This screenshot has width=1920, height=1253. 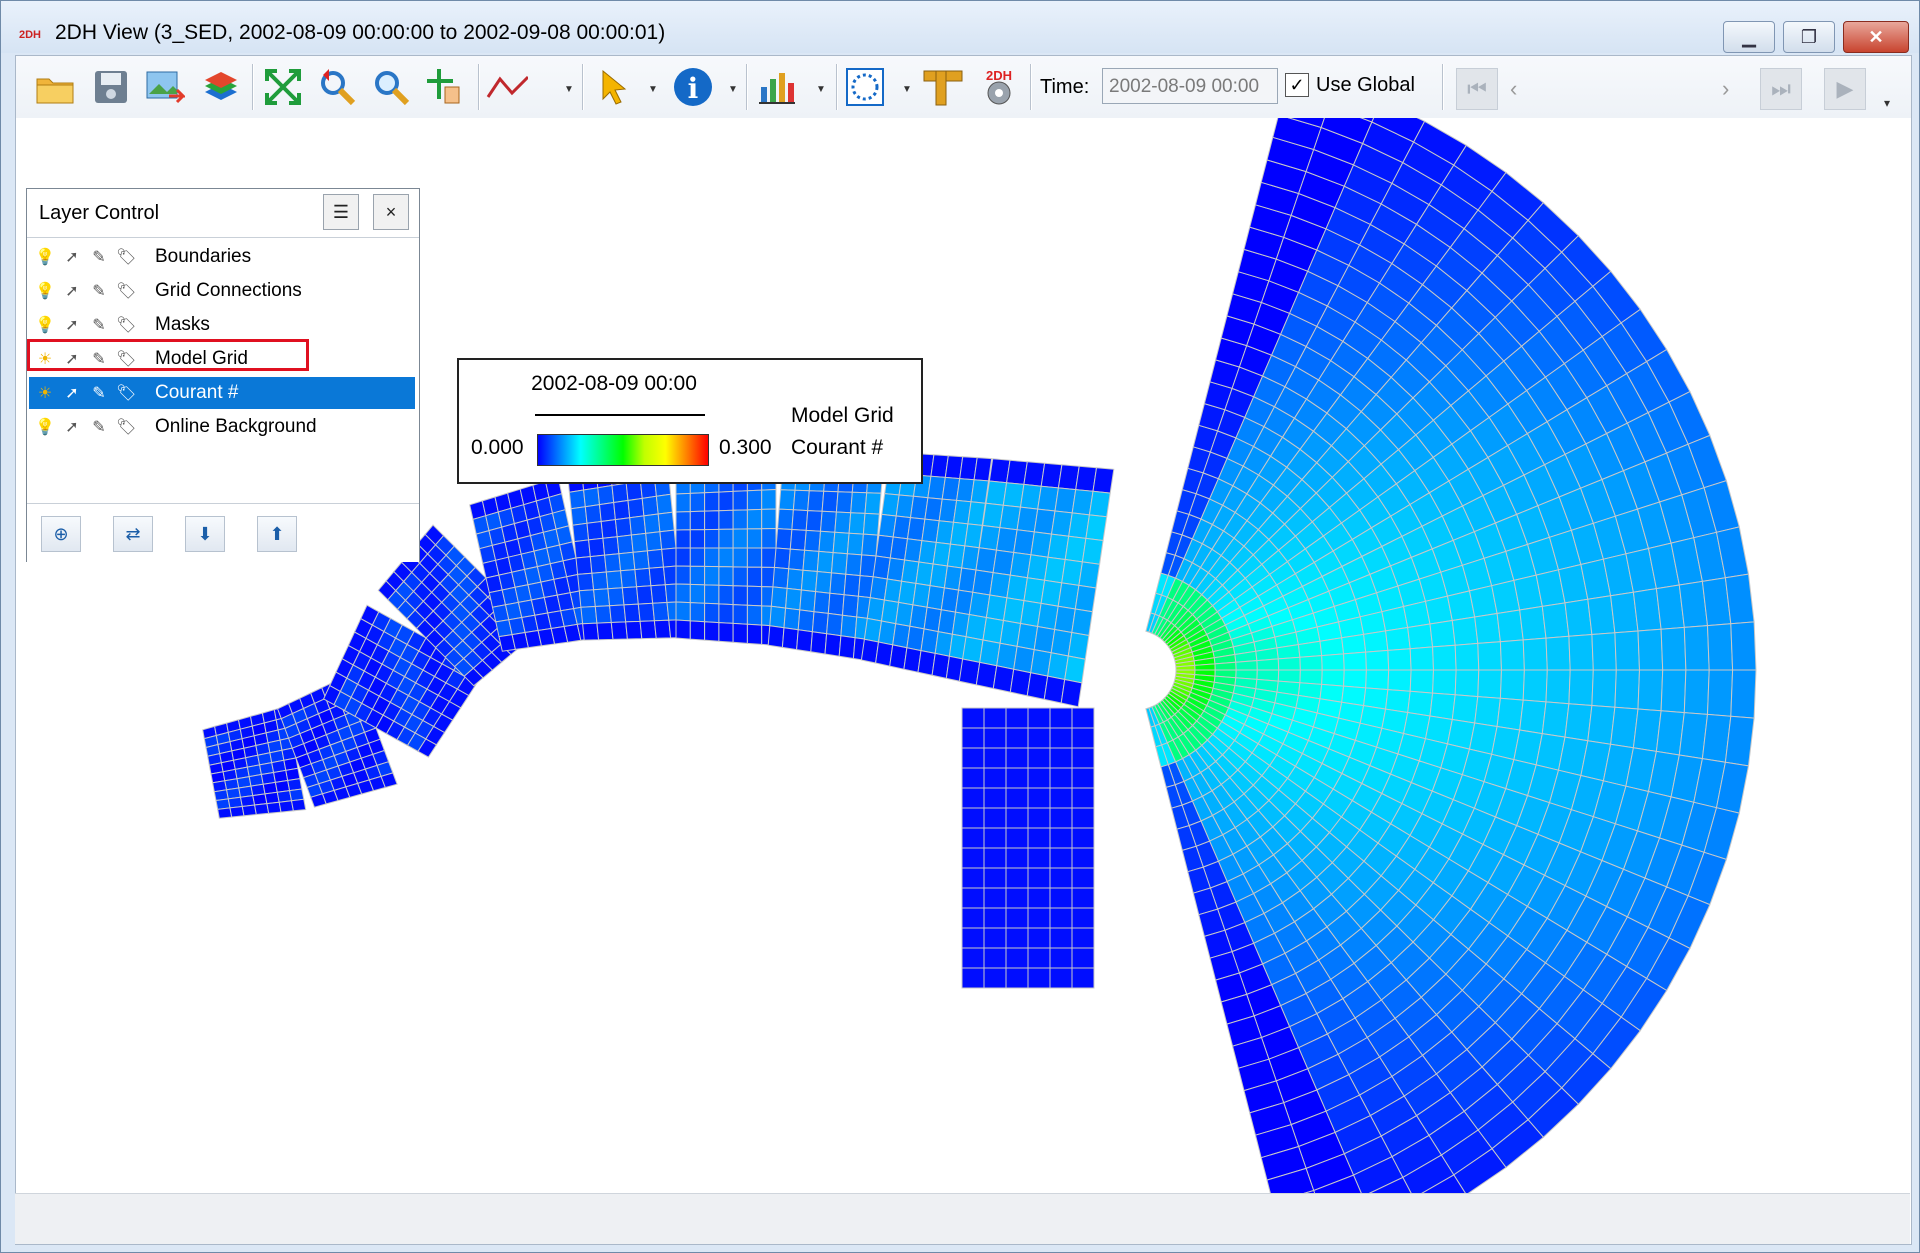 What do you see at coordinates (943, 87) in the screenshot?
I see `measure-ruler-icon` at bounding box center [943, 87].